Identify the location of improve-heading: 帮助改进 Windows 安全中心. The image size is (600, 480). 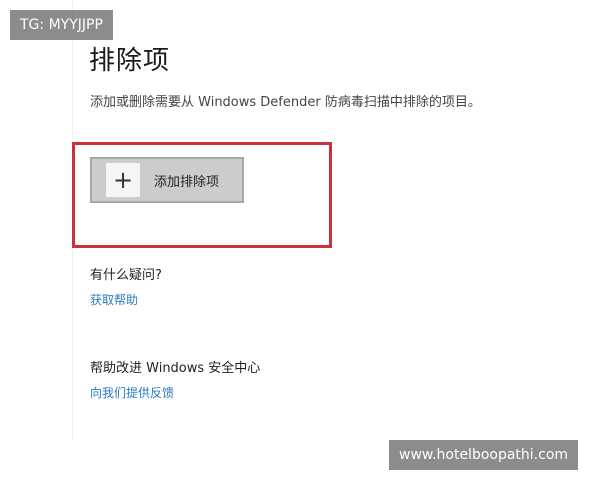
(175, 368).